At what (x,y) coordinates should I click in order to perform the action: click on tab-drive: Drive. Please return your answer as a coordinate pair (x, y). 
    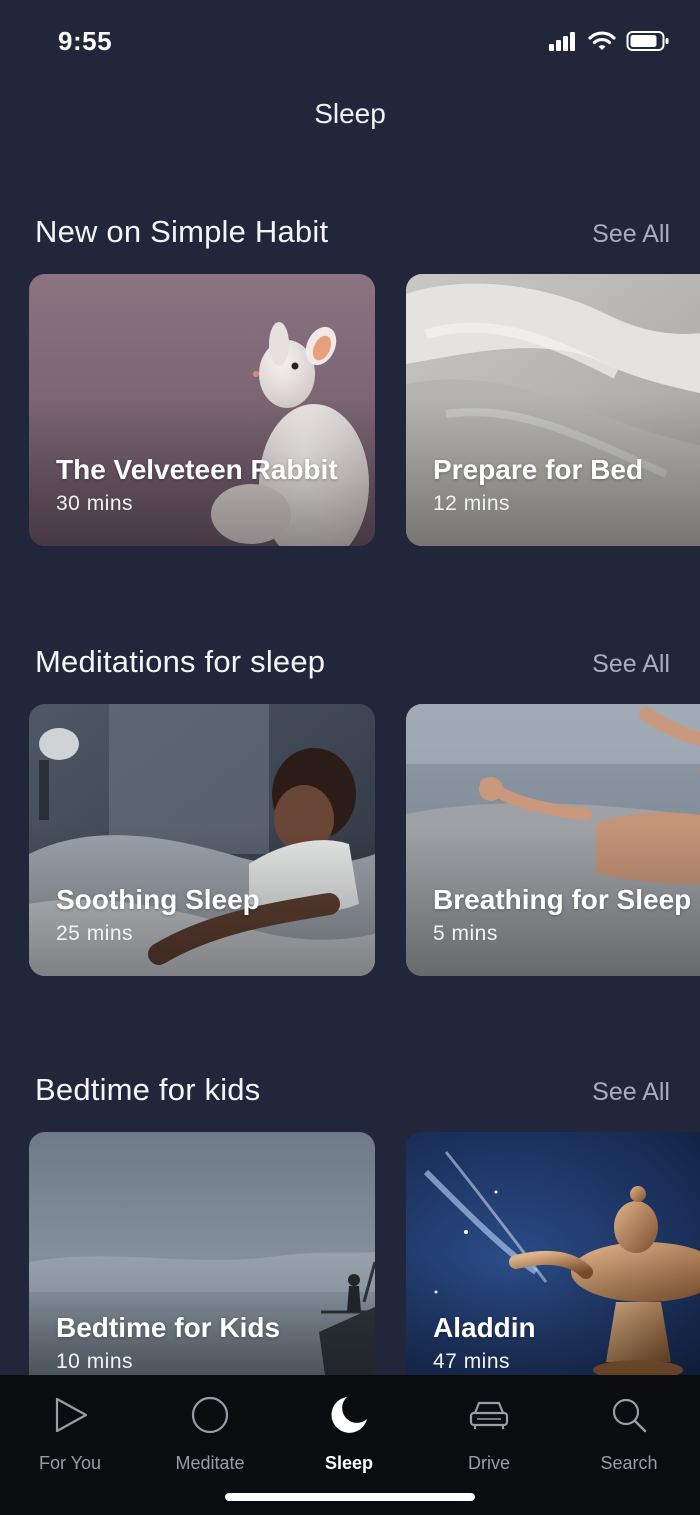
    Looking at the image, I should click on (489, 1438).